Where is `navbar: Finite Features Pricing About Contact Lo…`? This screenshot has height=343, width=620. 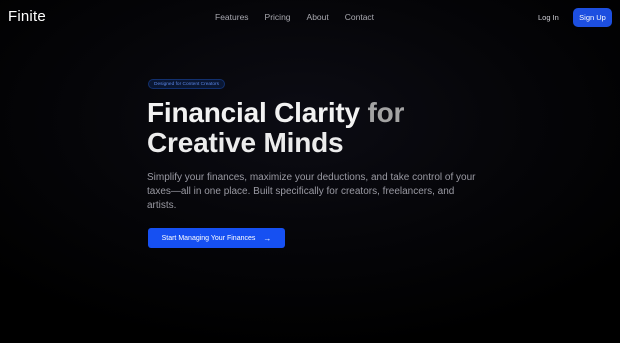 navbar: Finite Features Pricing About Contact Lo… is located at coordinates (310, 17).